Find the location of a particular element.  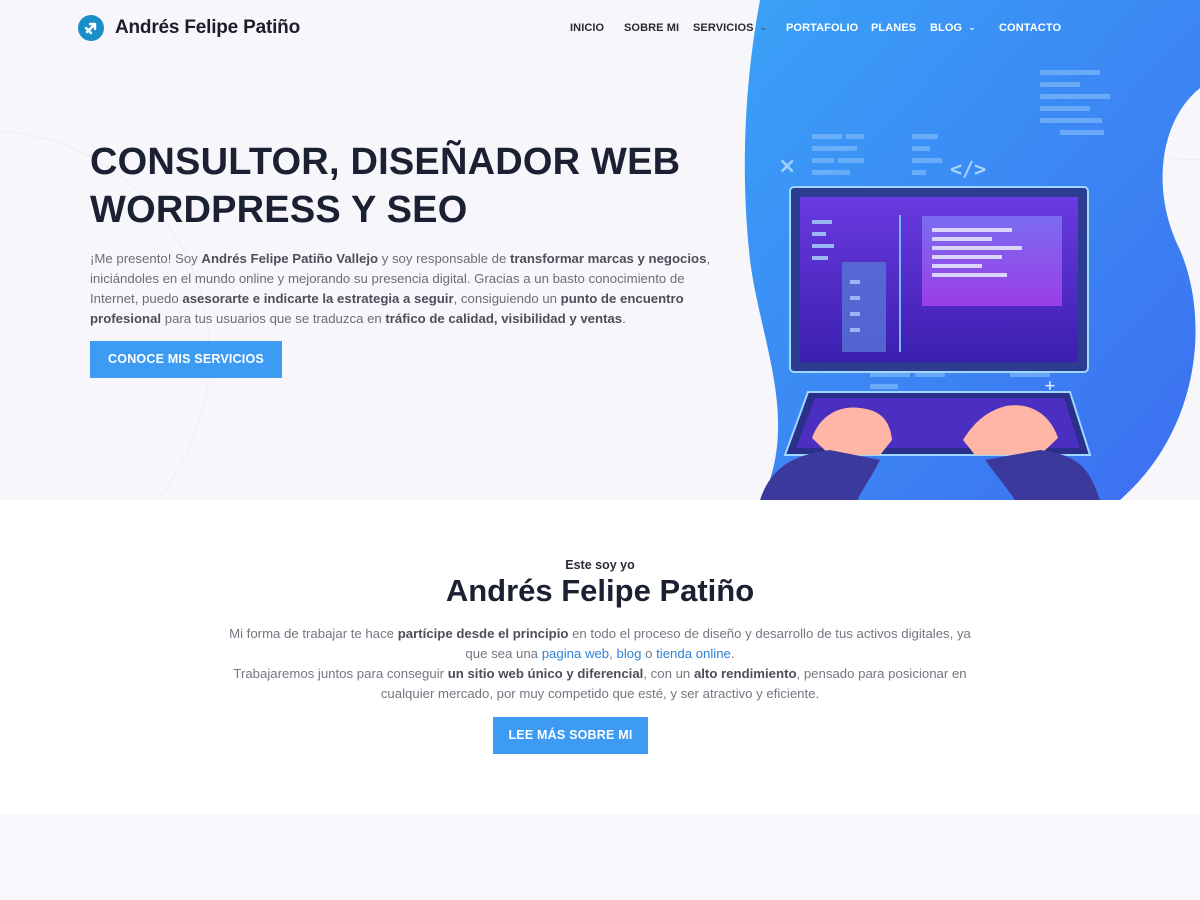

nav-item-planes: PLANES is located at coordinates (893, 28).